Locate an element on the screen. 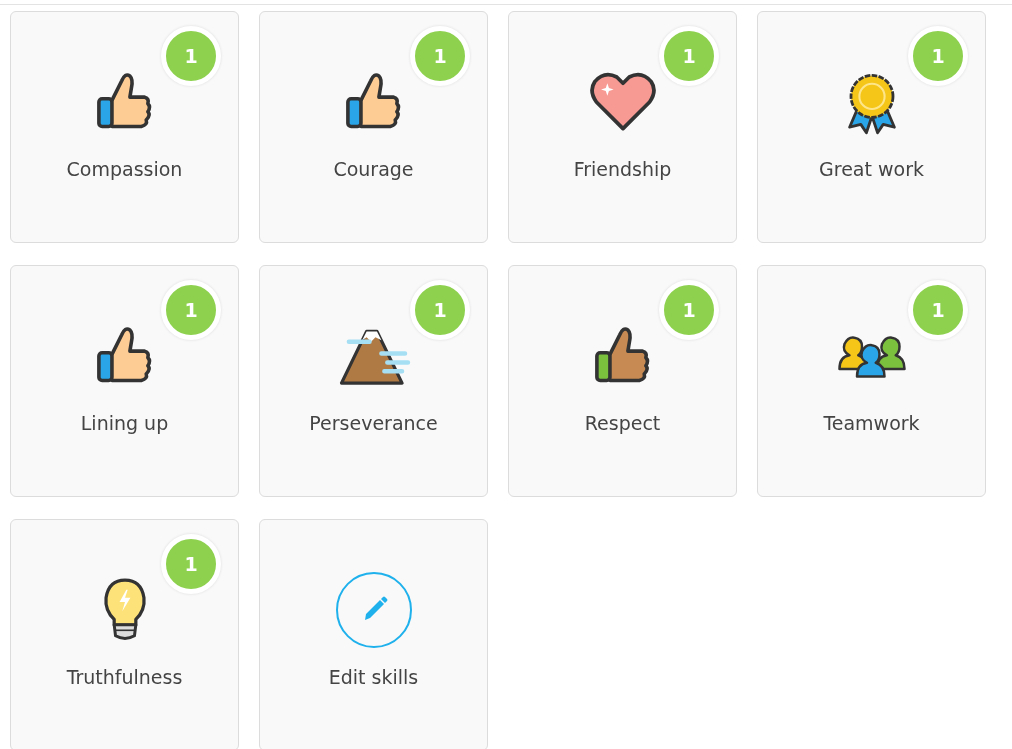 This screenshot has width=1012, height=749. skill-card: 1 Lining up is located at coordinates (124, 381).